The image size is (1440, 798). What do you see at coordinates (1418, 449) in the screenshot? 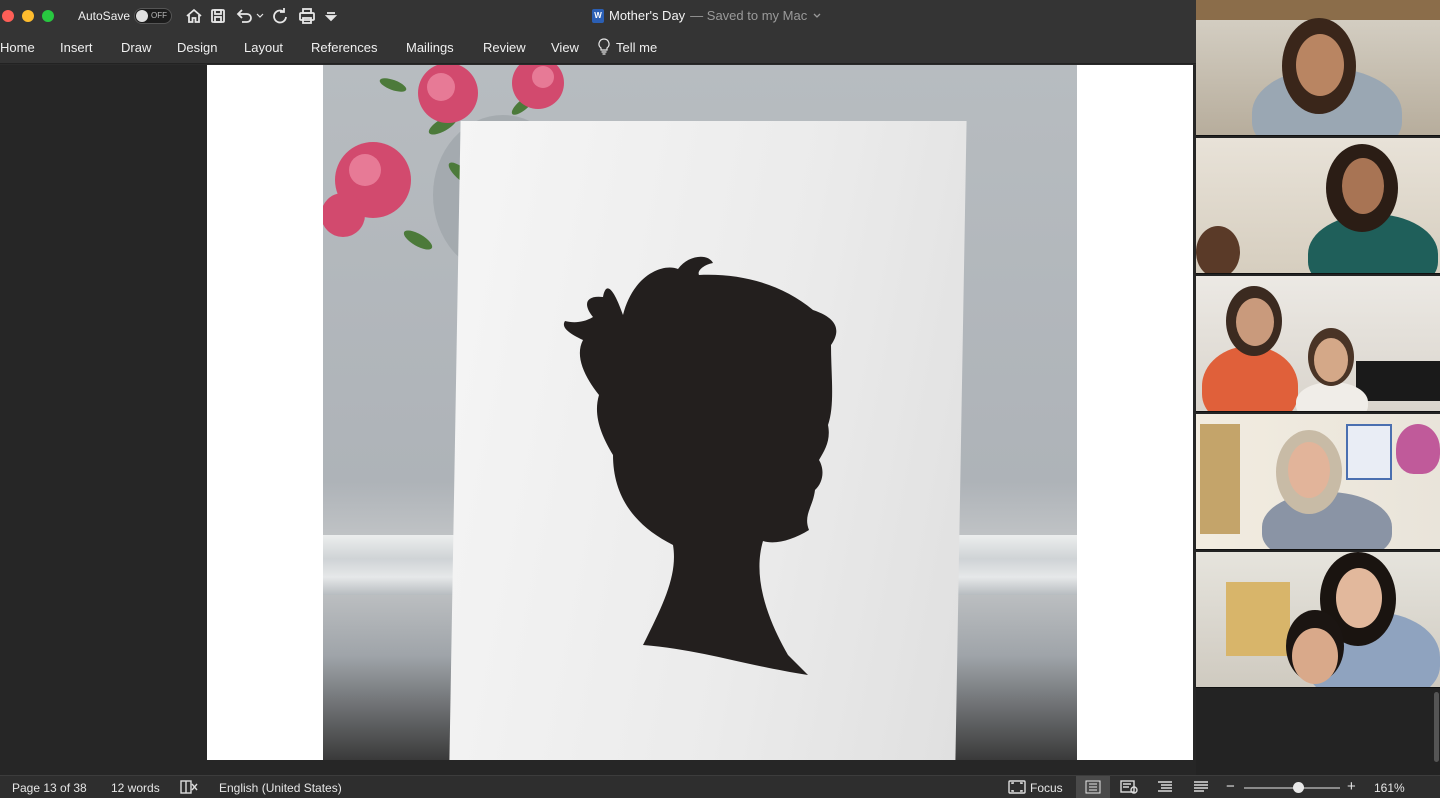
I see `flowers` at bounding box center [1418, 449].